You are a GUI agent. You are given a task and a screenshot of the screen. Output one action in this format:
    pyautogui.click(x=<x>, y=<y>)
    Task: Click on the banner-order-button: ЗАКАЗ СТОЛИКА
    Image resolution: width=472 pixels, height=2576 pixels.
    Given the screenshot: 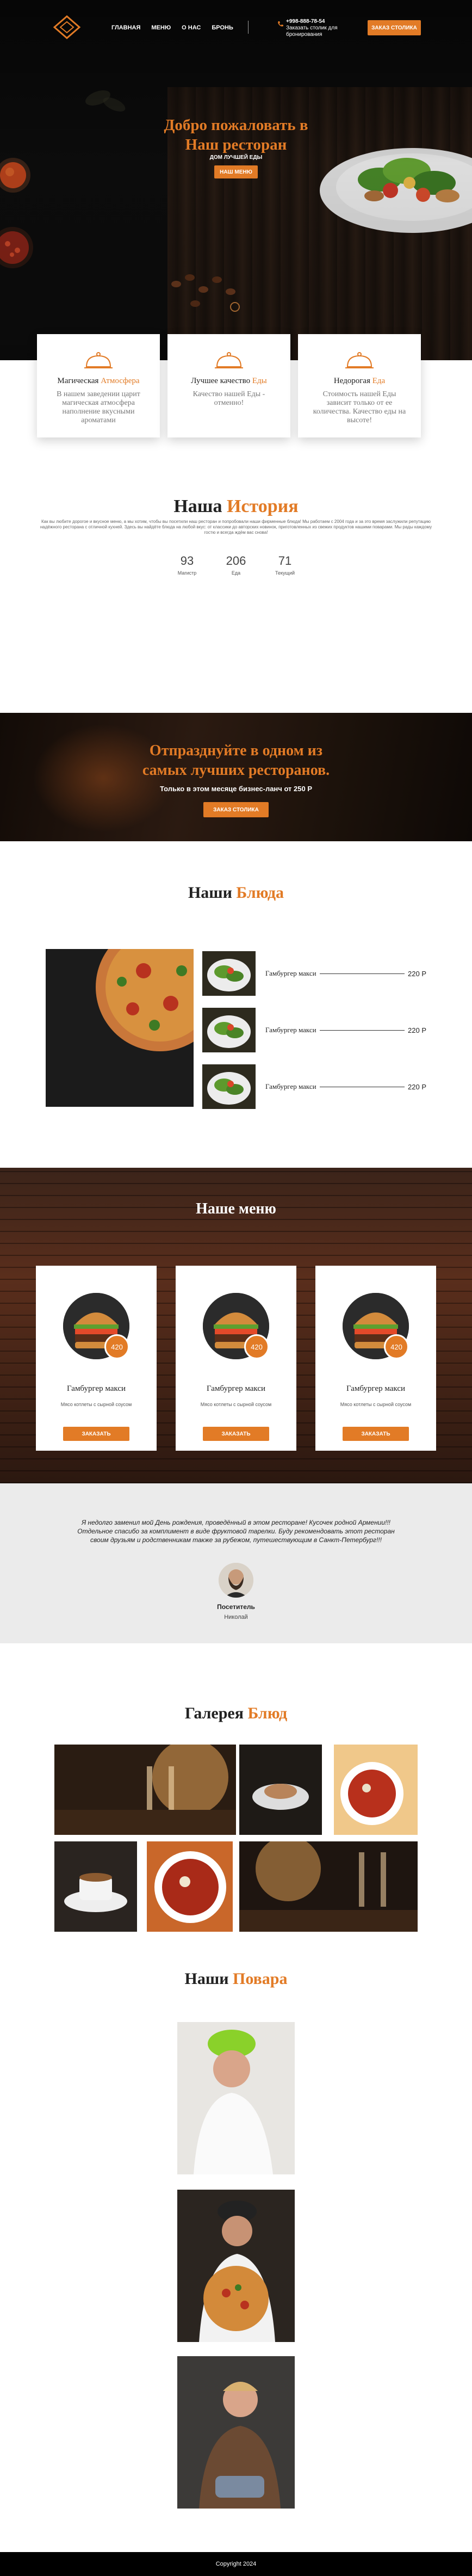 What is the action you would take?
    pyautogui.click(x=236, y=809)
    